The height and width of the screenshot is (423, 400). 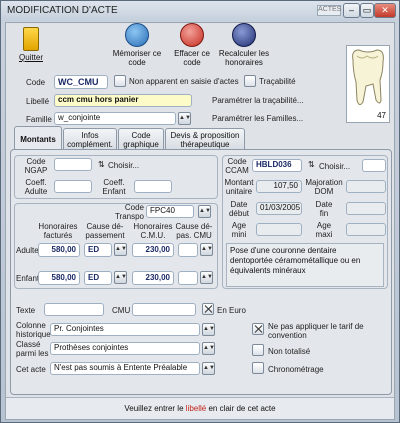 I want to click on cmu-input, so click(x=164, y=309).